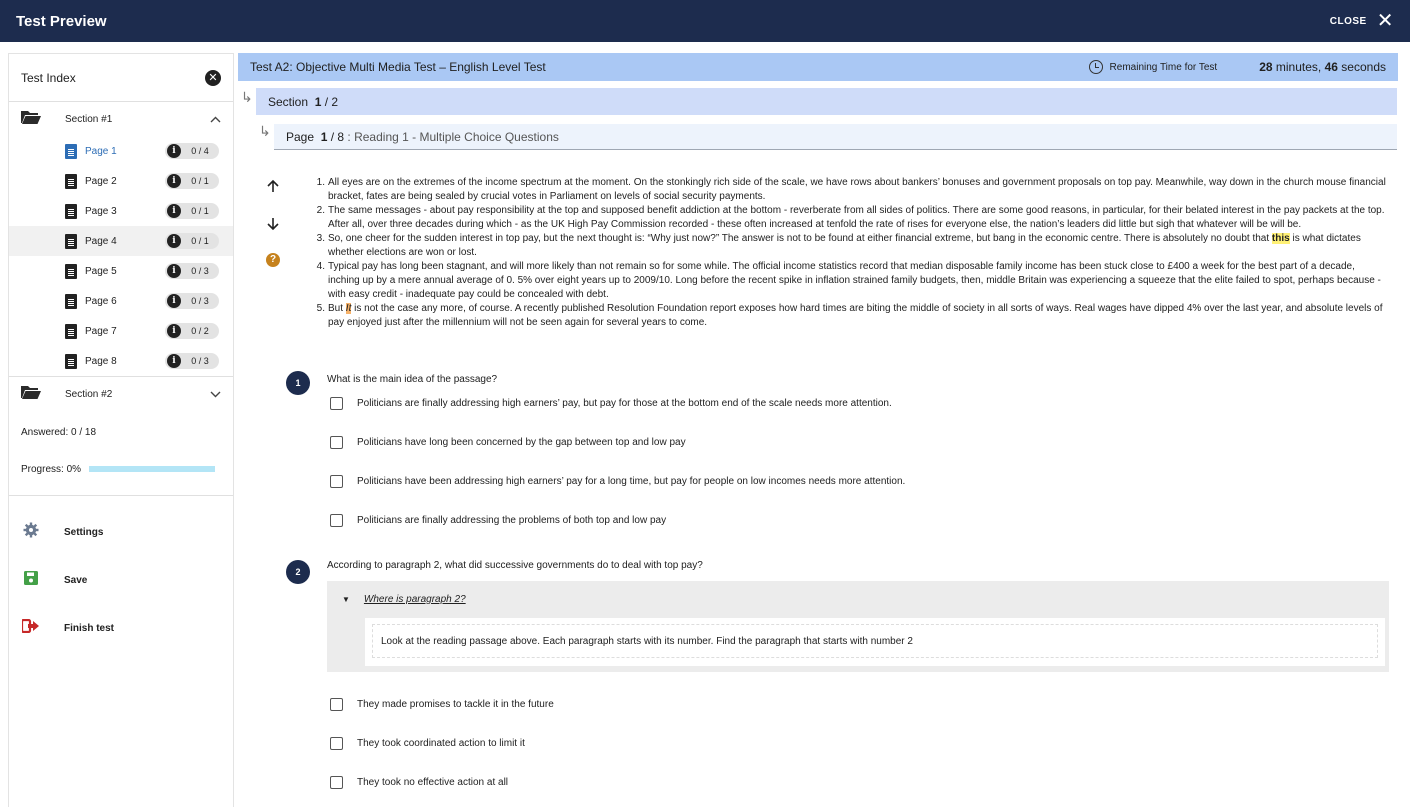 The image size is (1410, 807). Describe the element at coordinates (121, 119) in the screenshot. I see `section-1-toggle: Section #1` at that location.